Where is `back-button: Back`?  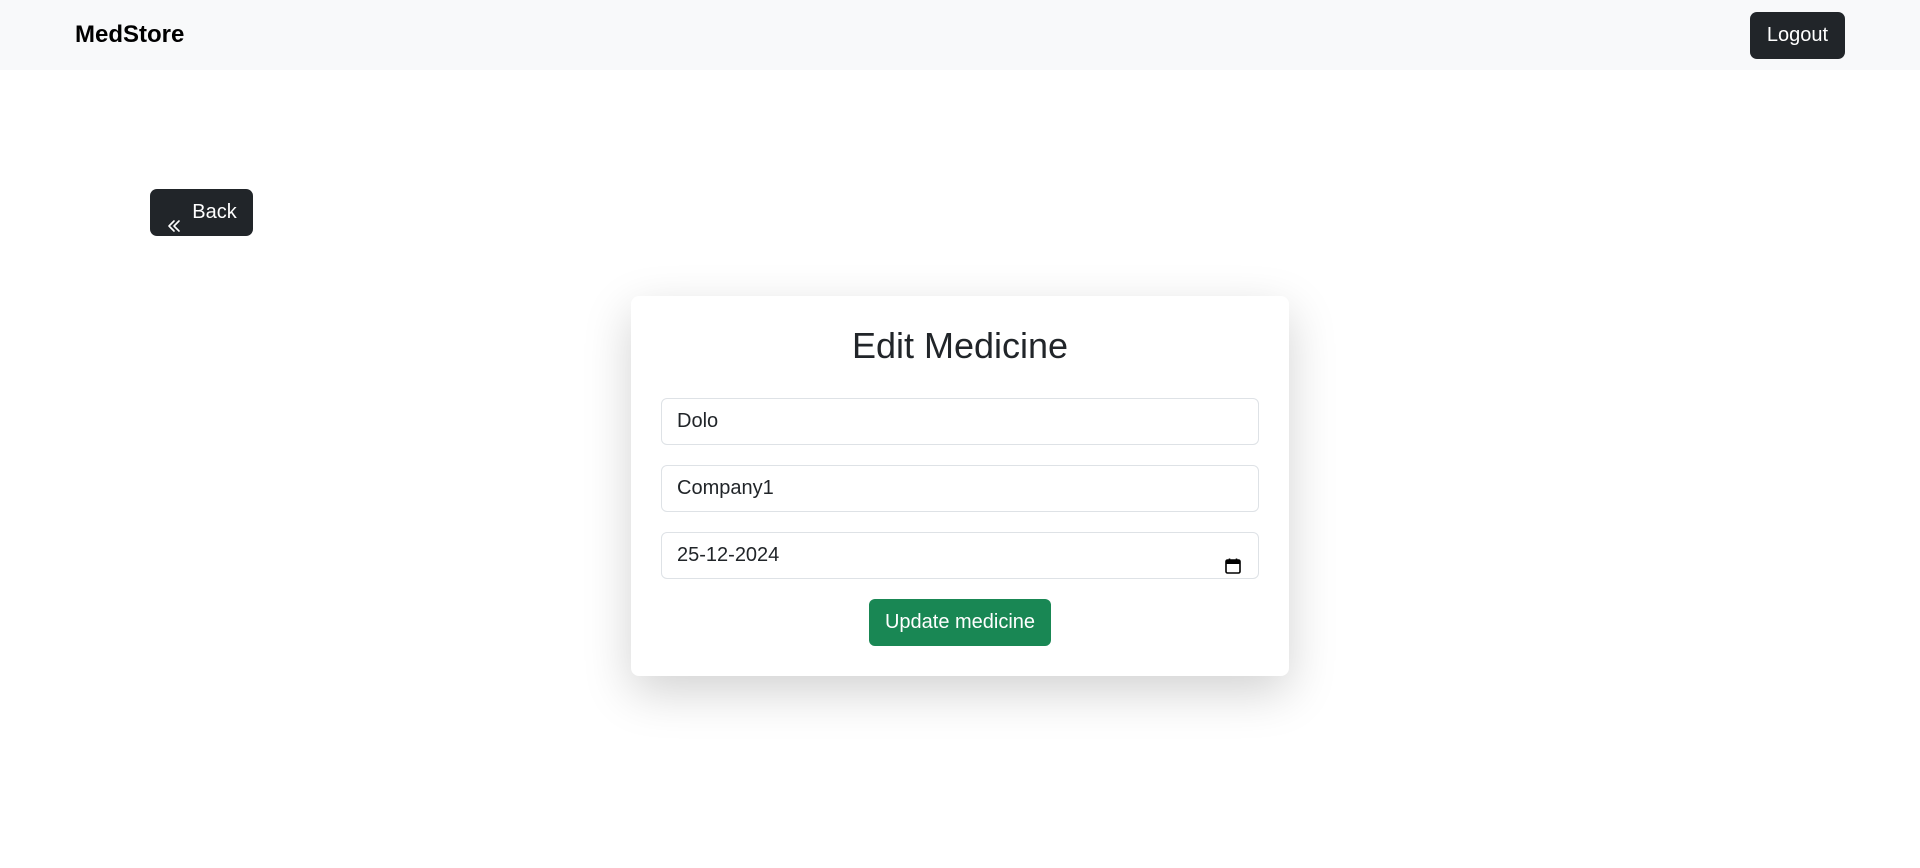
back-button: Back is located at coordinates (201, 212).